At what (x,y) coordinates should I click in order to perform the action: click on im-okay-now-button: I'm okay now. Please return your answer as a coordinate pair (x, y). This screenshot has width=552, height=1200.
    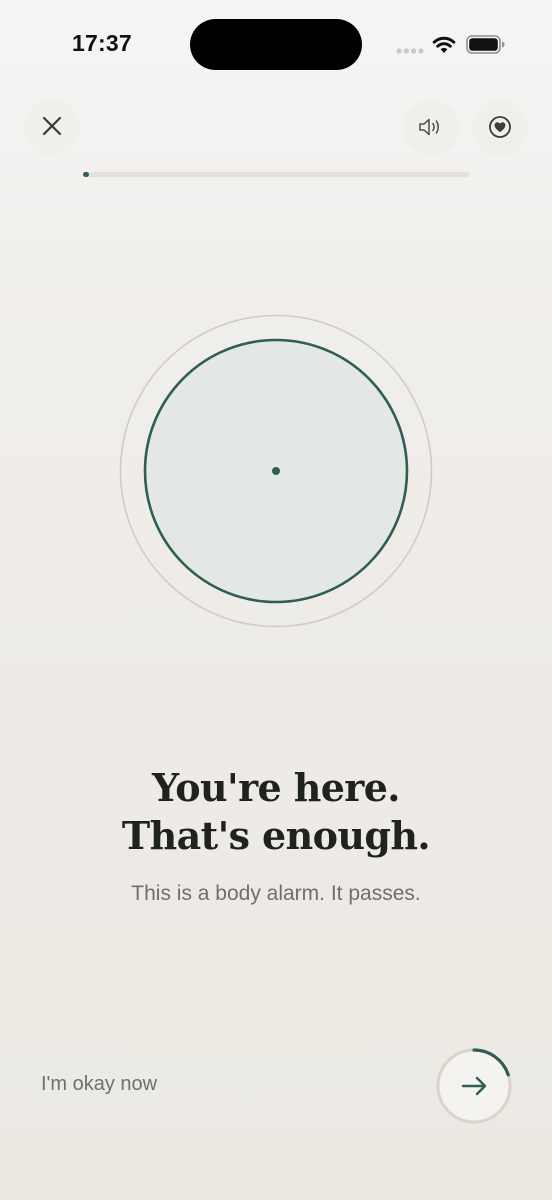
    Looking at the image, I should click on (99, 1084).